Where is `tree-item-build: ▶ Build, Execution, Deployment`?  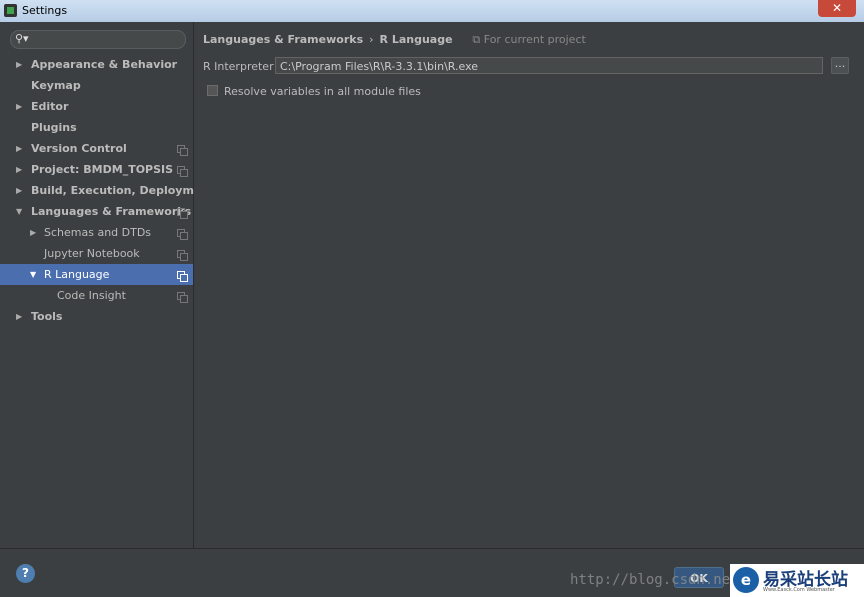 tree-item-build: ▶ Build, Execution, Deployment is located at coordinates (107, 190).